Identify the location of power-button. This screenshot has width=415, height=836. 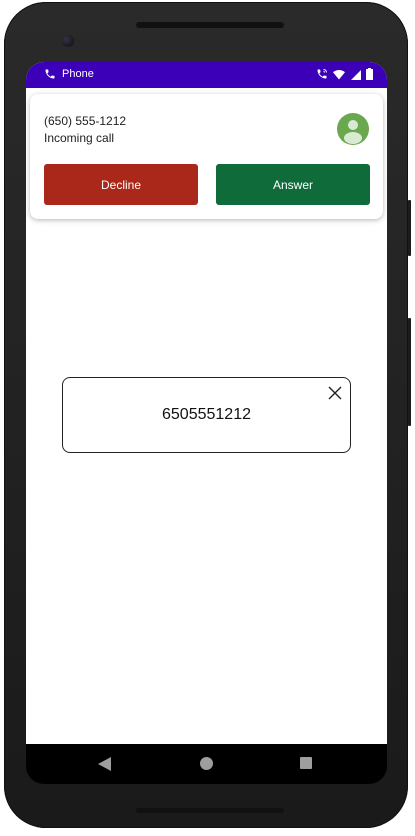
(409, 228).